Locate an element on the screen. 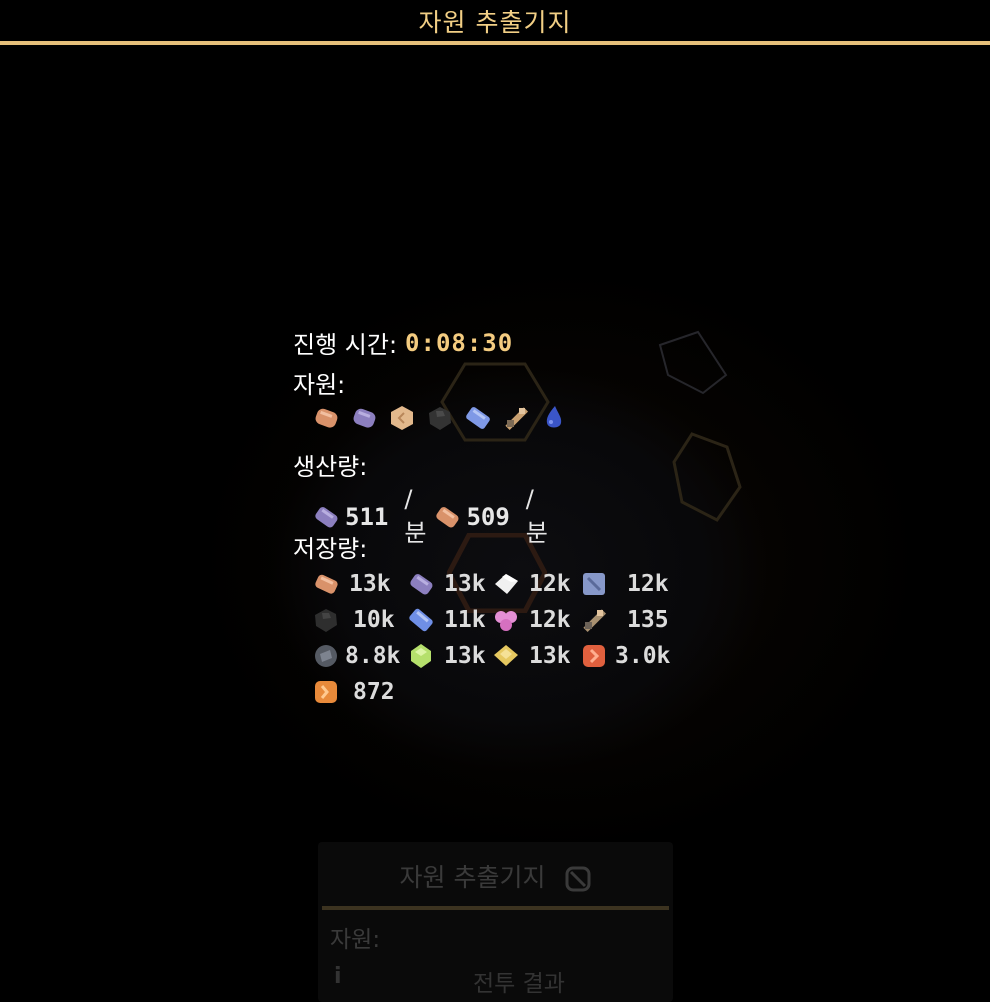  storage-value: 3.0k is located at coordinates (643, 656).